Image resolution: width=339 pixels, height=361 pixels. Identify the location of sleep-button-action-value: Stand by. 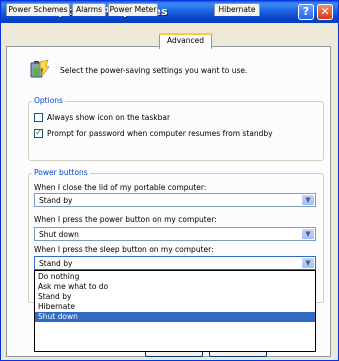
(56, 263).